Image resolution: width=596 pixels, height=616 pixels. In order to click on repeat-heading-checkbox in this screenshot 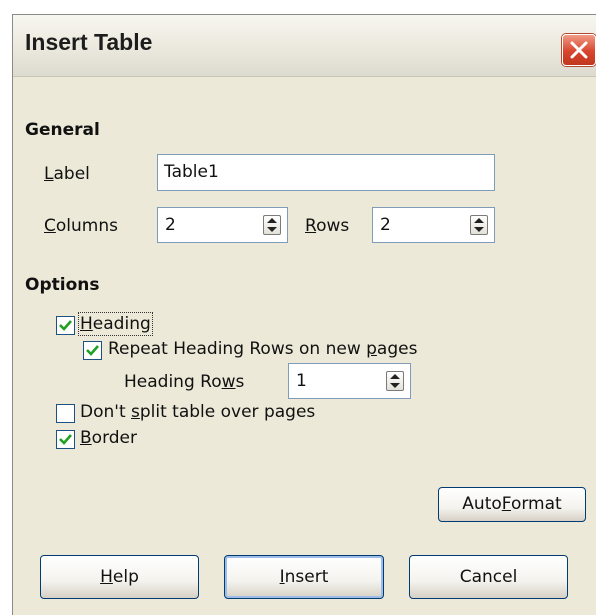, I will do `click(92, 350)`.